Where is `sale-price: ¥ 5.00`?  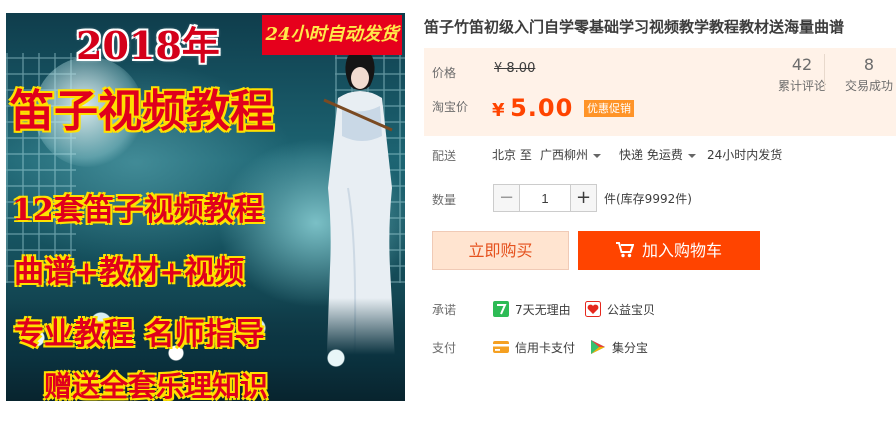
sale-price: ¥ 5.00 is located at coordinates (532, 108).